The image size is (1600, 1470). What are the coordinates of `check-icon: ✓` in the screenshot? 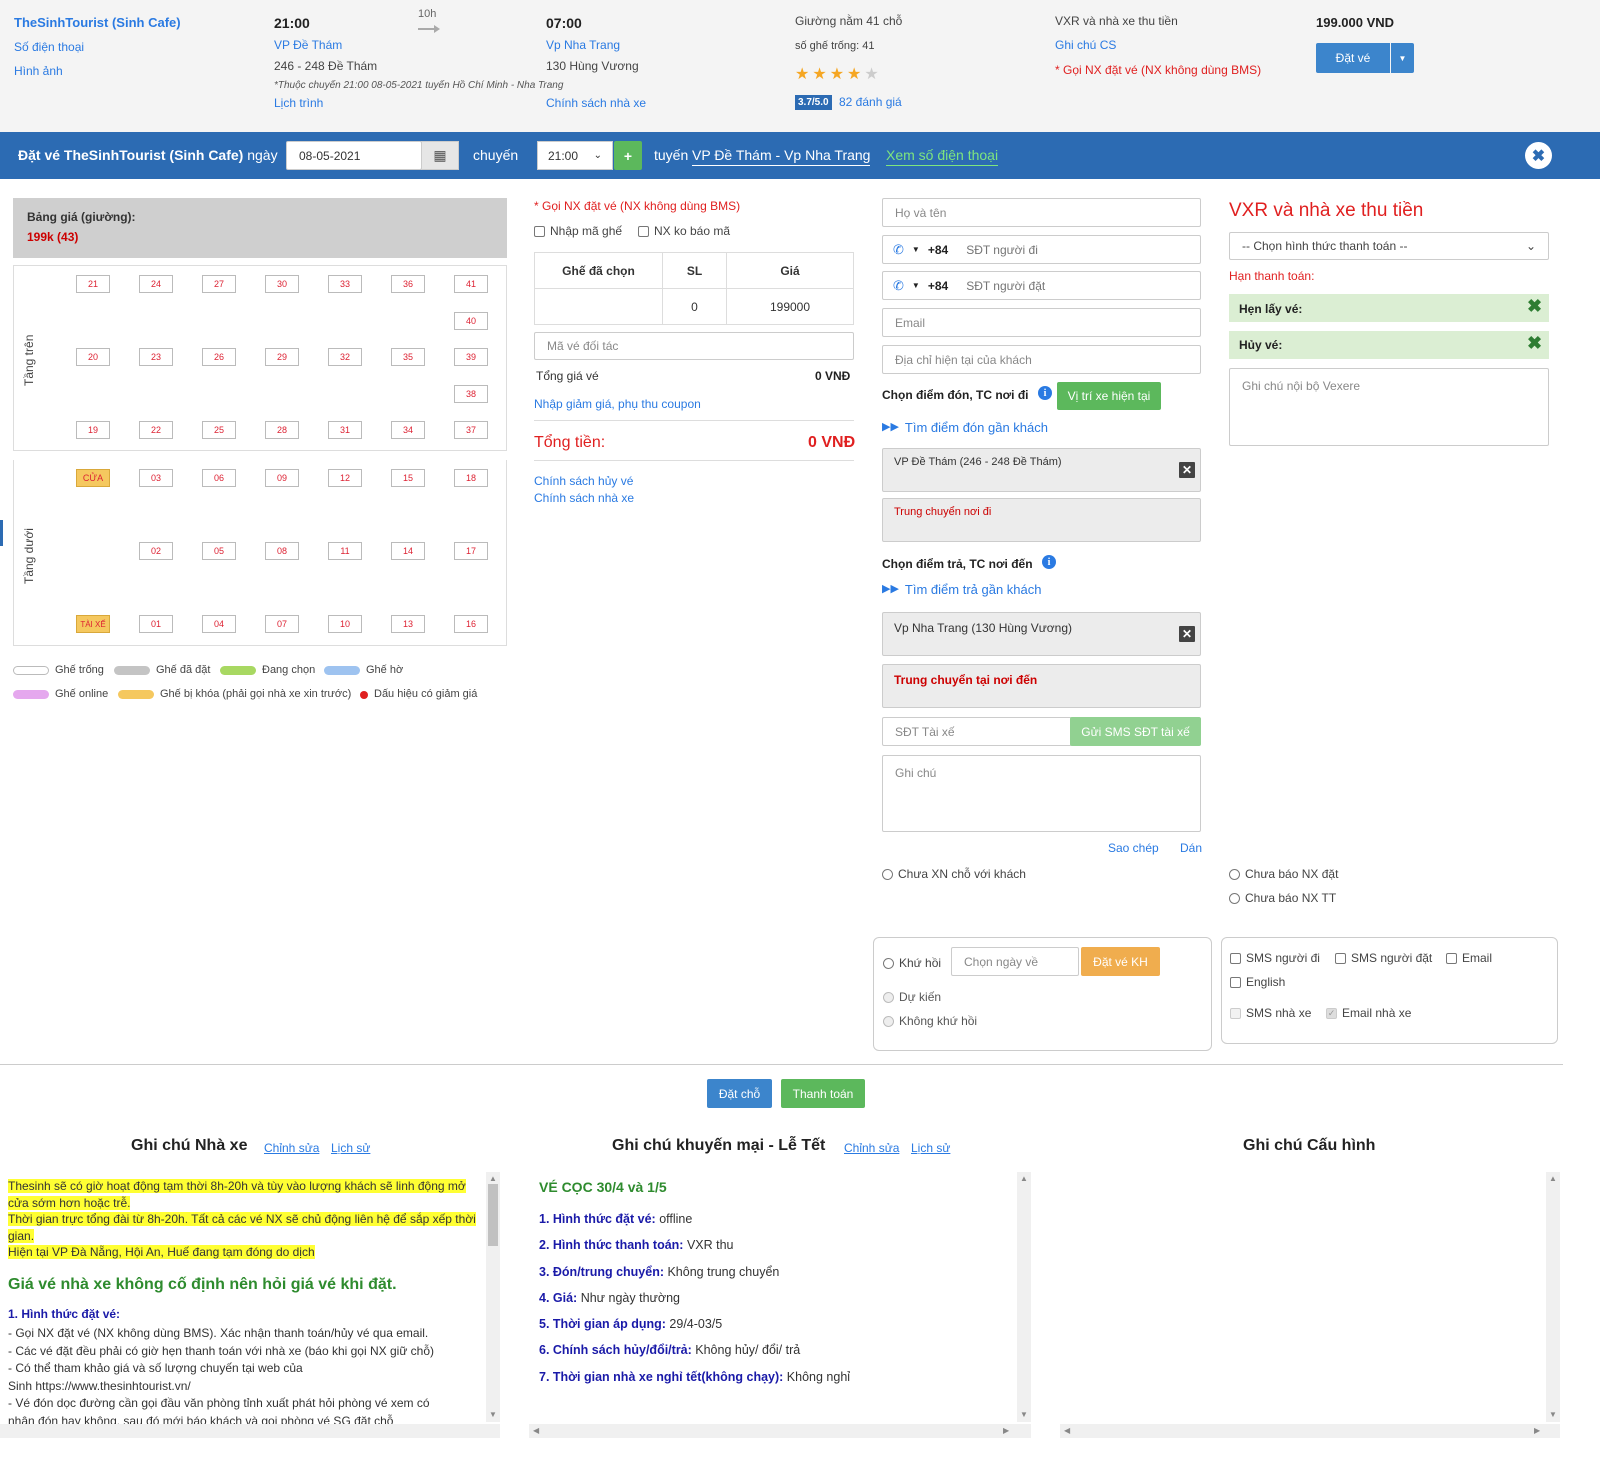 It's located at (1331, 1013).